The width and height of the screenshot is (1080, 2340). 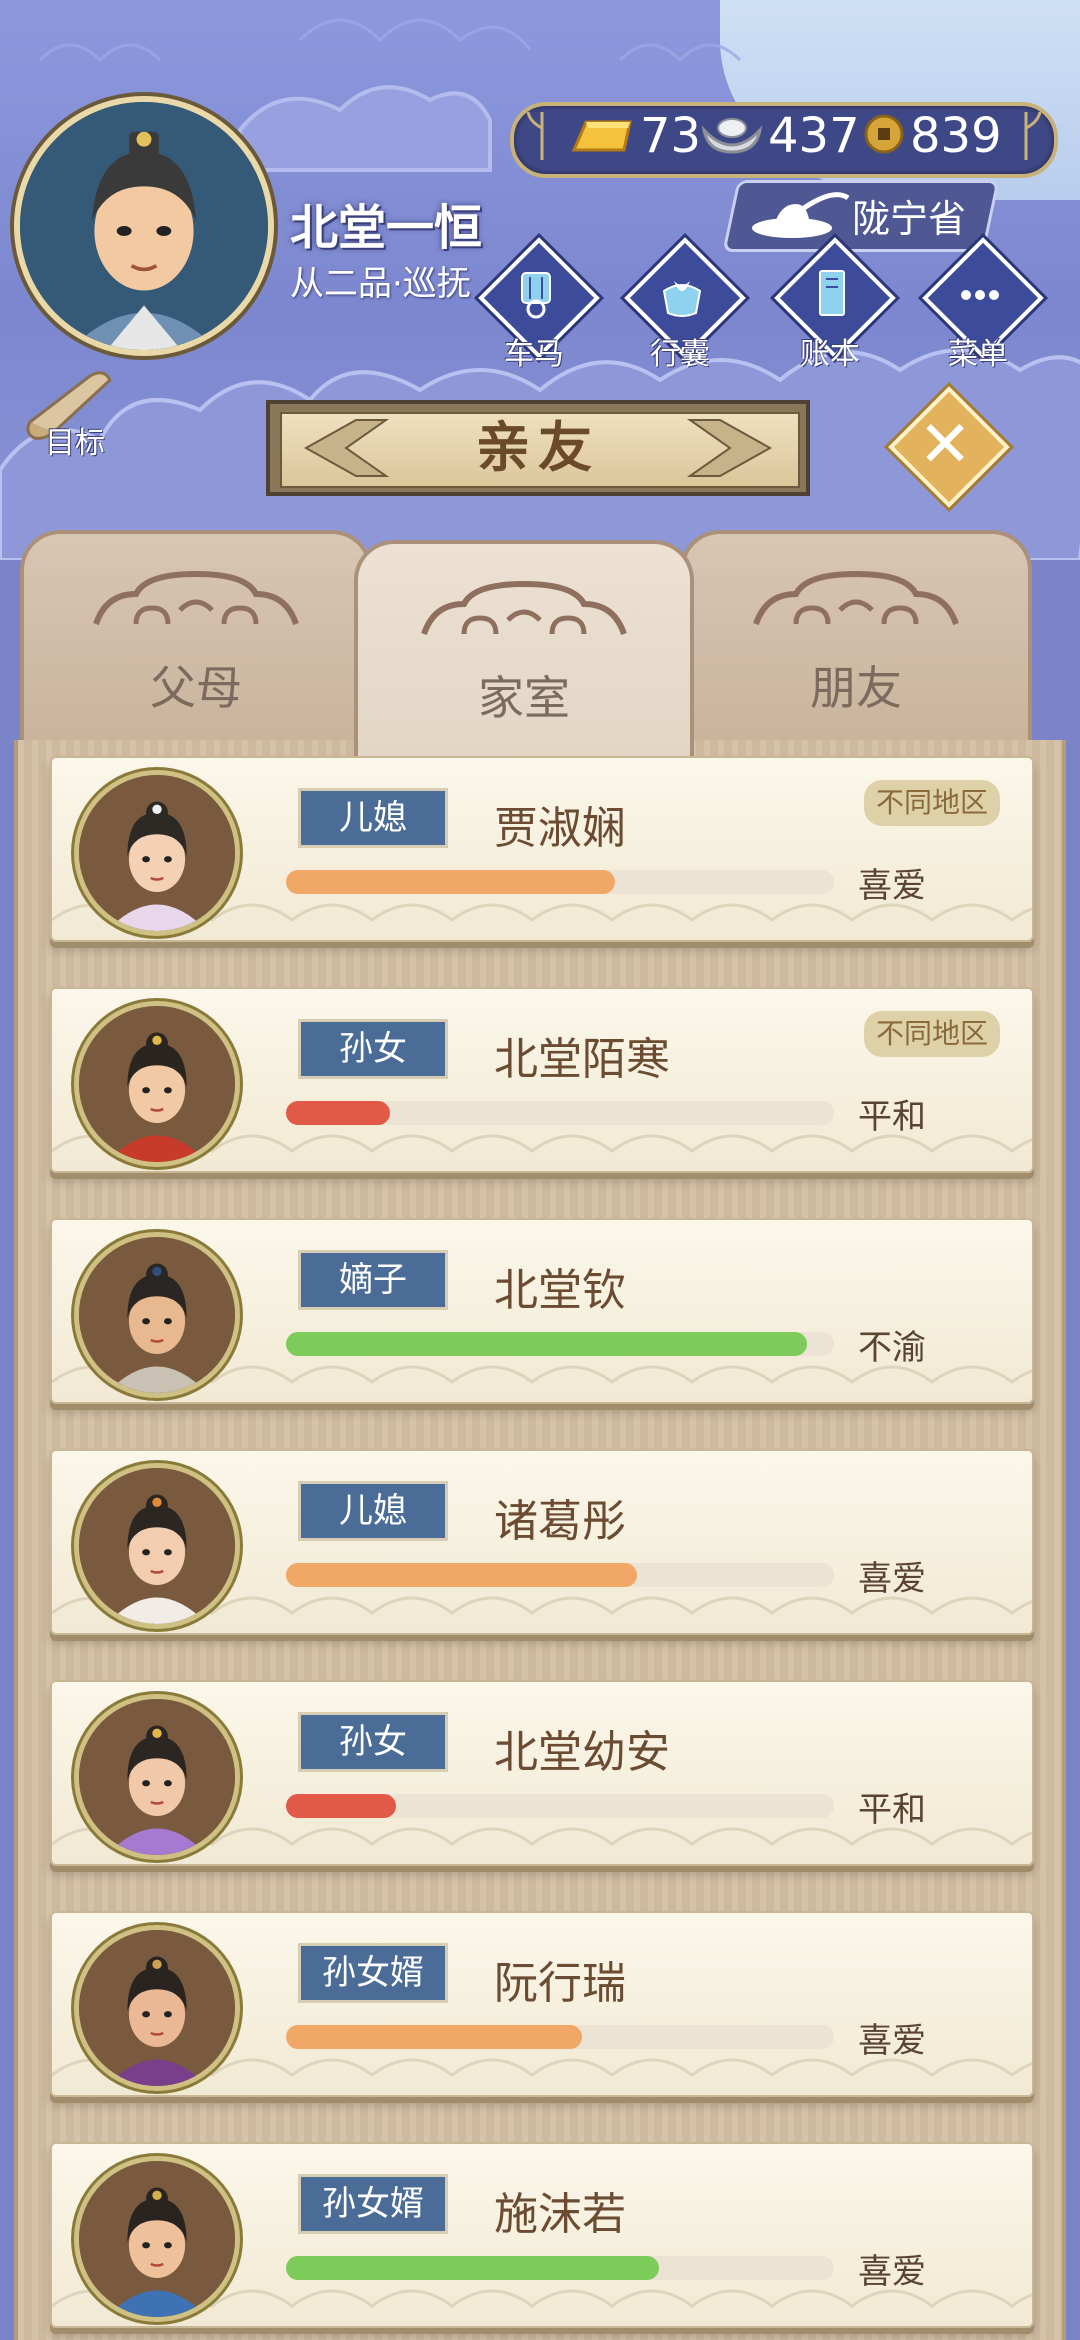 I want to click on member-card: 孙女 北堂幼安 平和, so click(x=542, y=1773).